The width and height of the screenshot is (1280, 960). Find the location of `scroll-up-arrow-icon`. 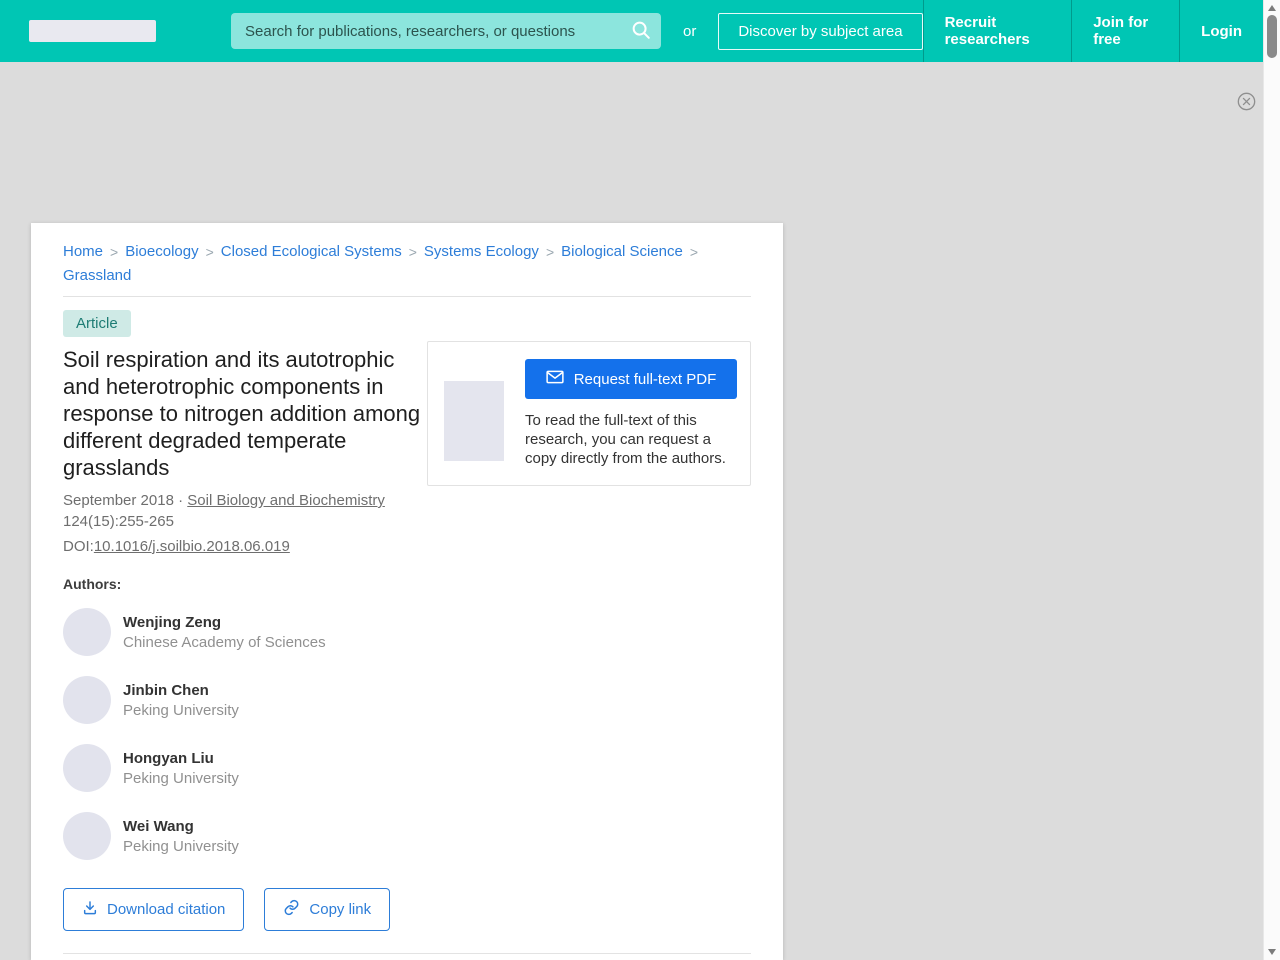

scroll-up-arrow-icon is located at coordinates (1272, 8).